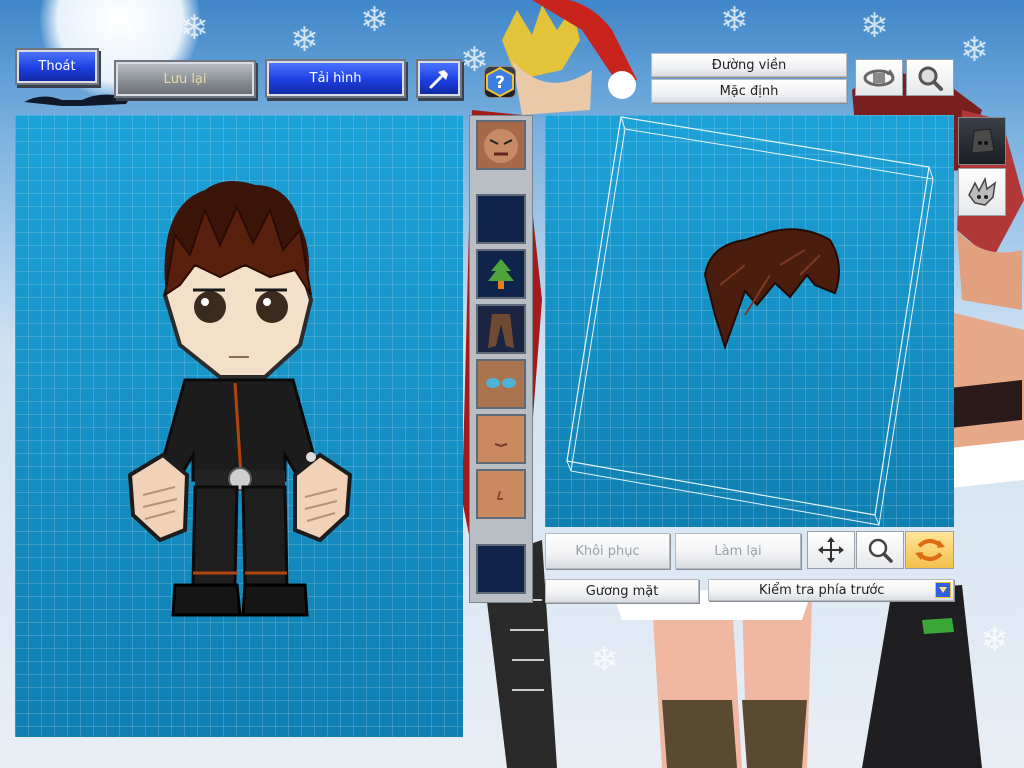  I want to click on help-button: ?, so click(500, 82).